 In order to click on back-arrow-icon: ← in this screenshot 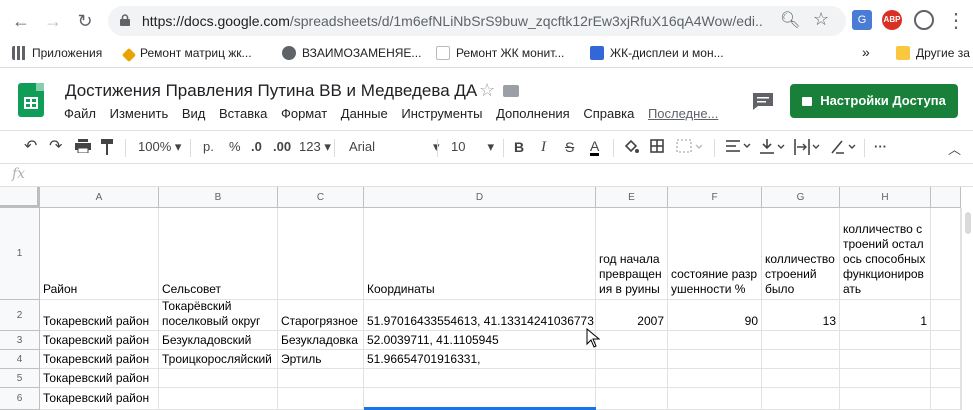, I will do `click(21, 21)`.